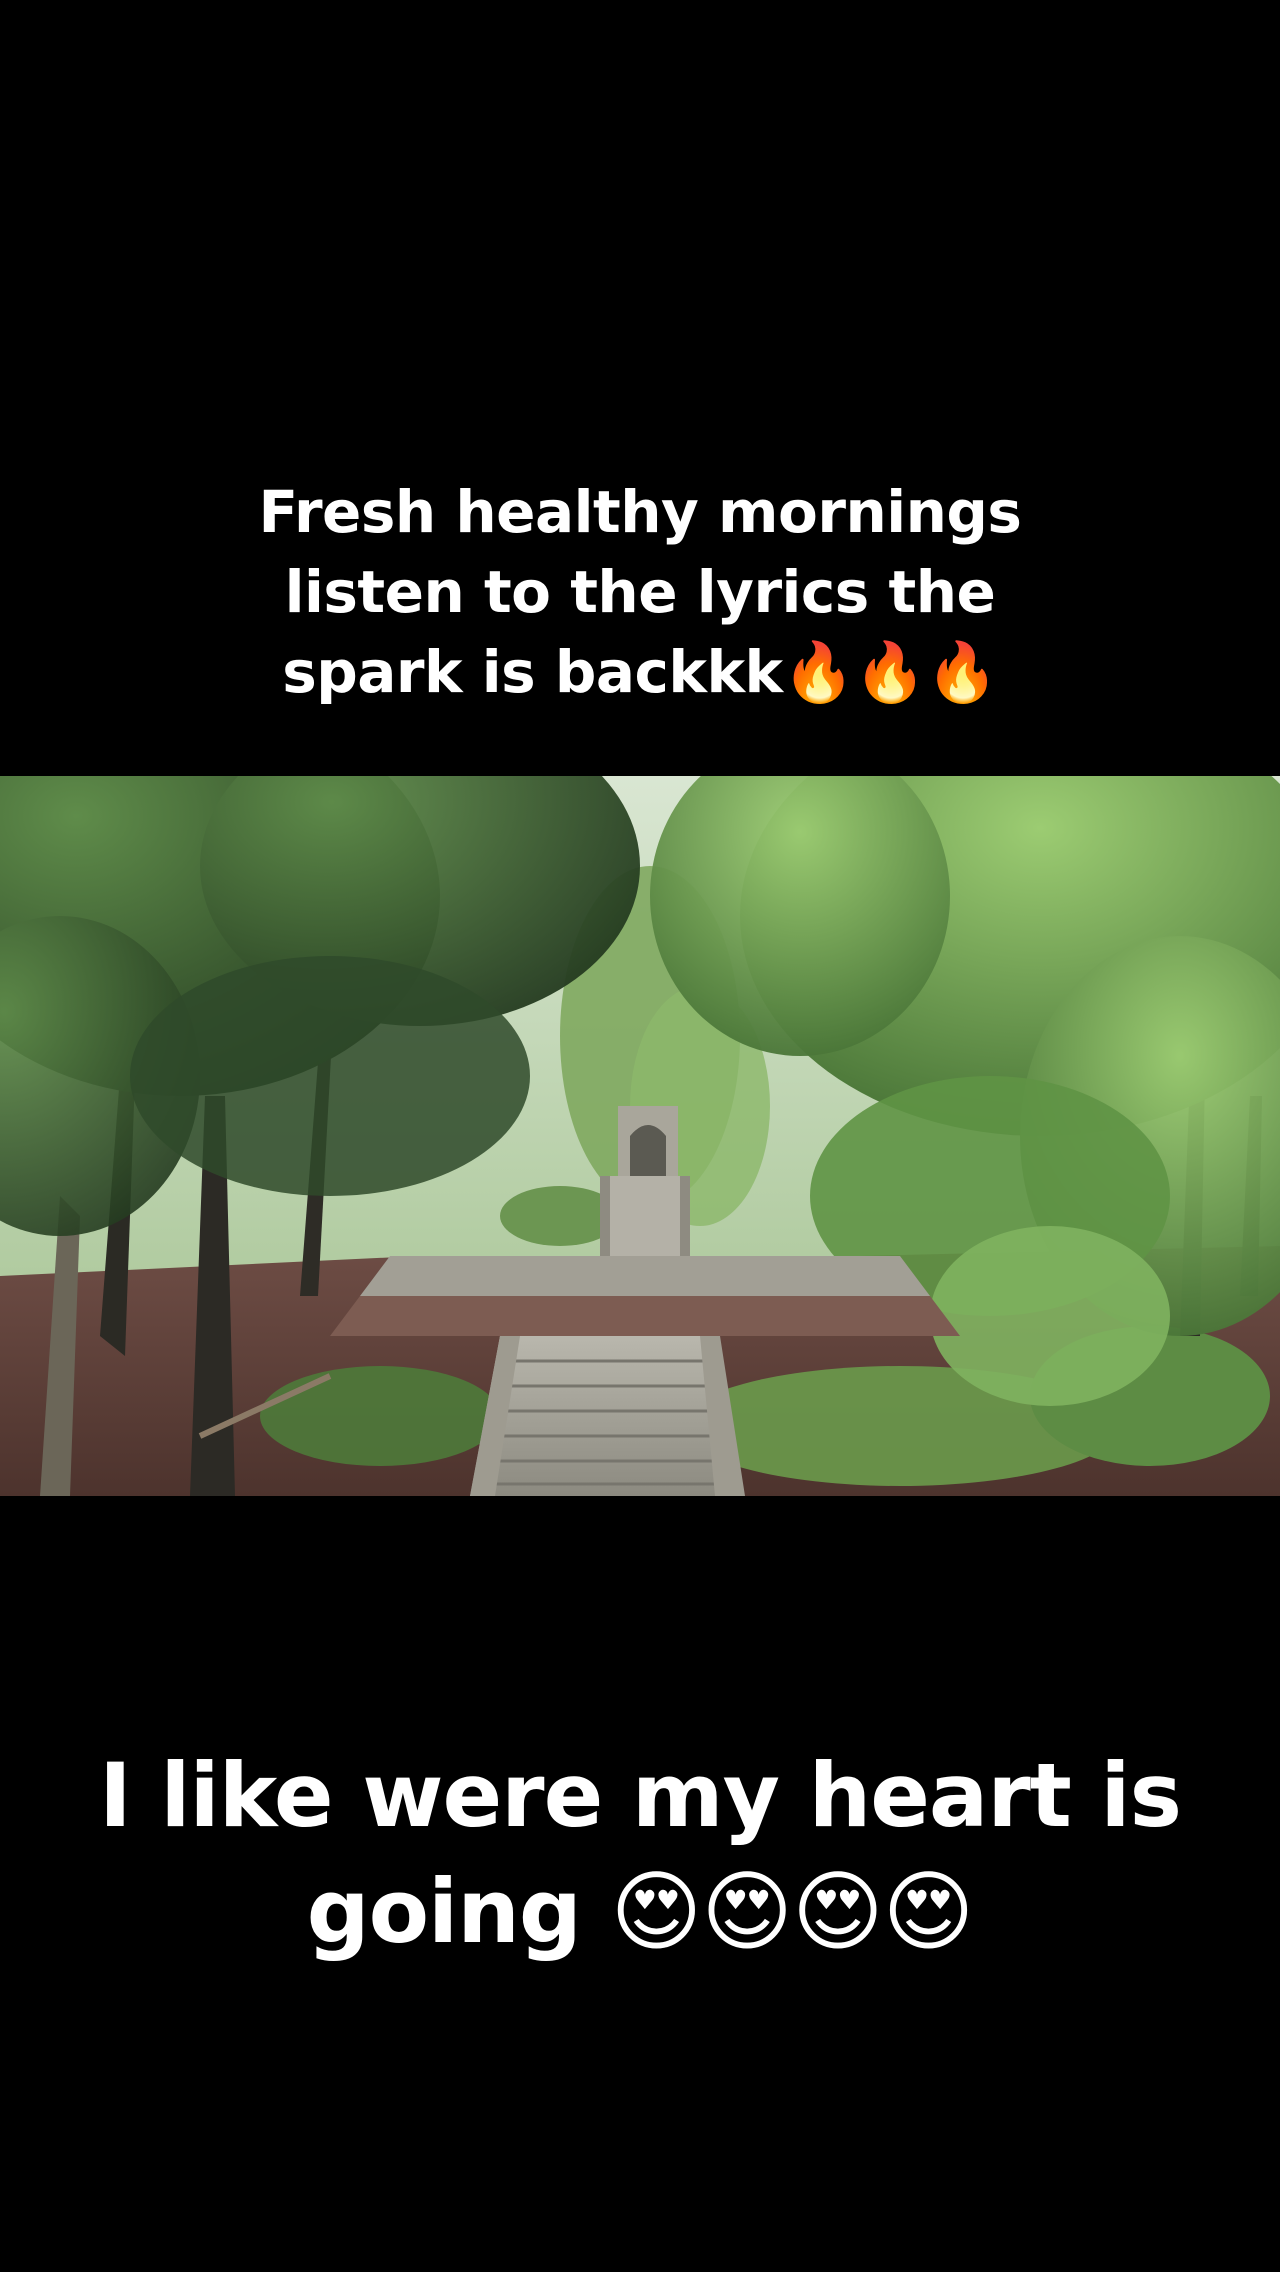  Describe the element at coordinates (640, 1911) in the screenshot. I see `bottom-caption-line-2: going 😍😍😍😍` at that location.